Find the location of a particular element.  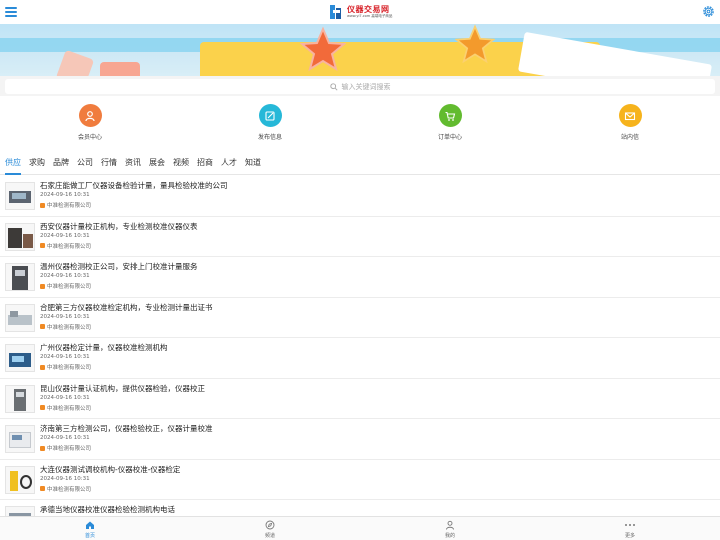

item-title: 西安仪器计量校正机构，专业检测校准仪器仪表 is located at coordinates (119, 226).